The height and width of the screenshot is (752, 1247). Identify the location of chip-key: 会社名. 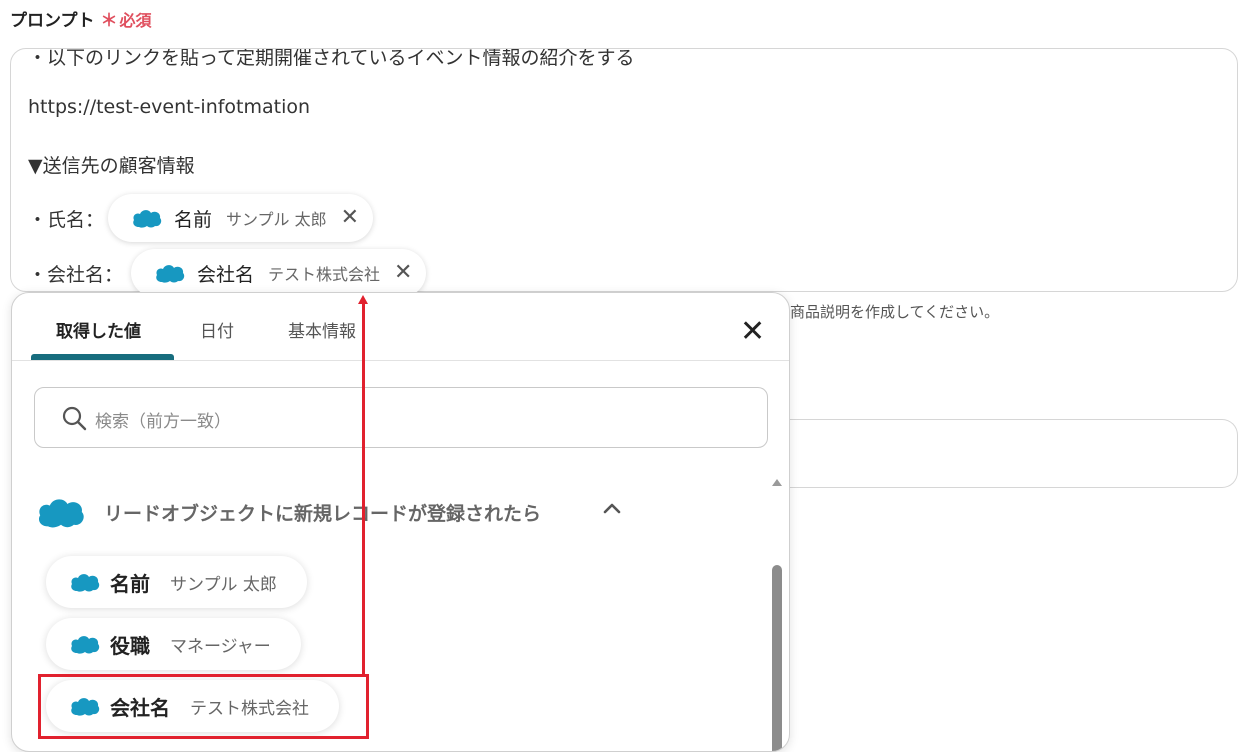
(226, 274).